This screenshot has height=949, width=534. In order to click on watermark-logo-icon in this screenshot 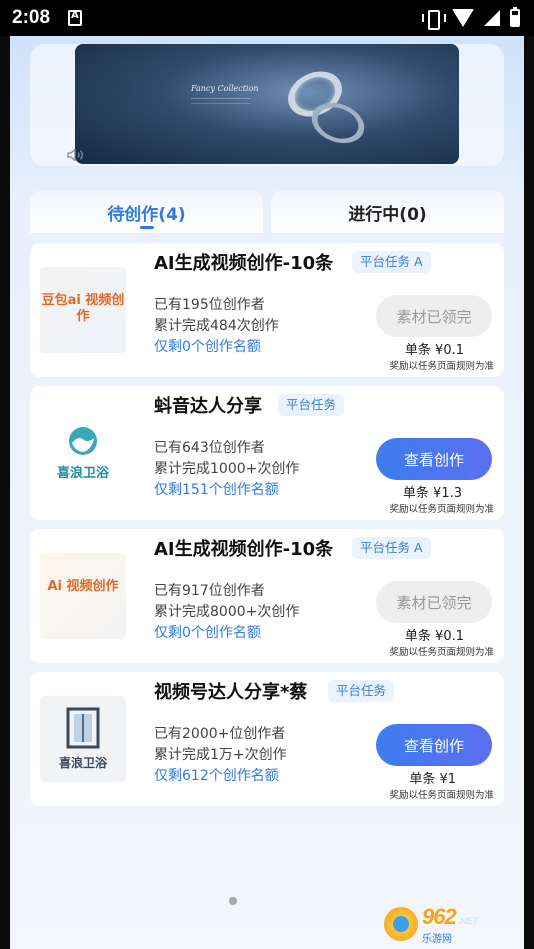, I will do `click(401, 924)`.